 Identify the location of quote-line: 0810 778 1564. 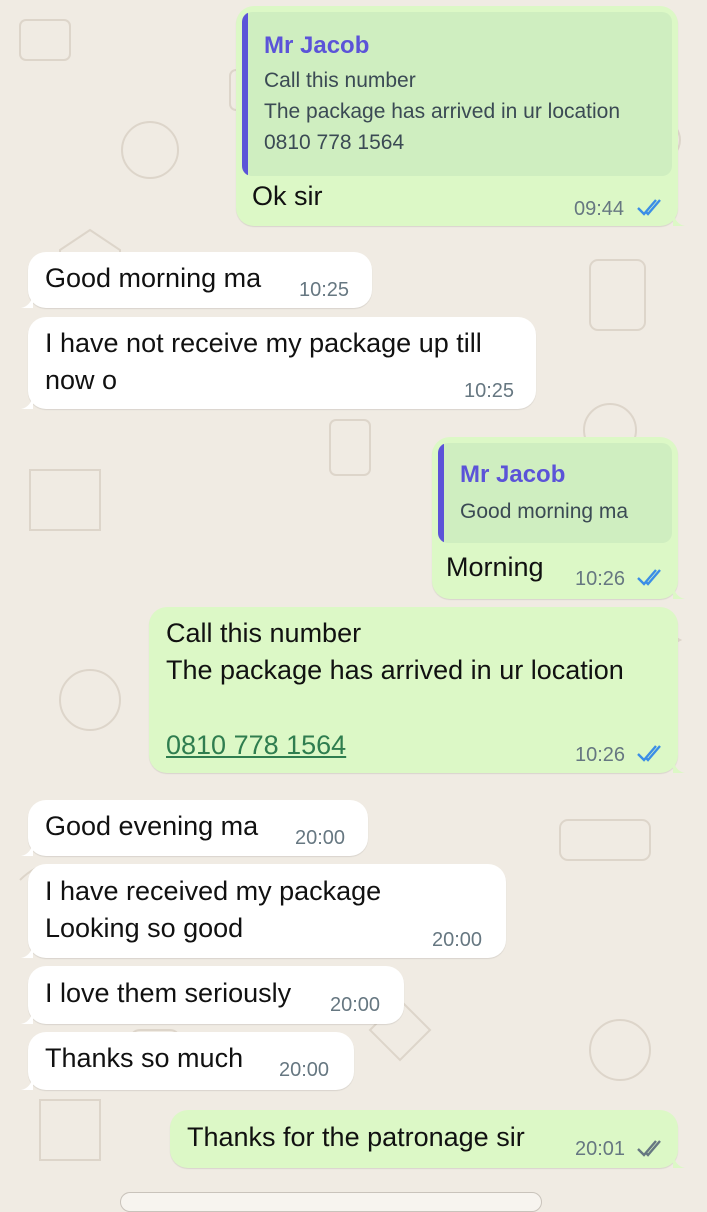
(334, 142).